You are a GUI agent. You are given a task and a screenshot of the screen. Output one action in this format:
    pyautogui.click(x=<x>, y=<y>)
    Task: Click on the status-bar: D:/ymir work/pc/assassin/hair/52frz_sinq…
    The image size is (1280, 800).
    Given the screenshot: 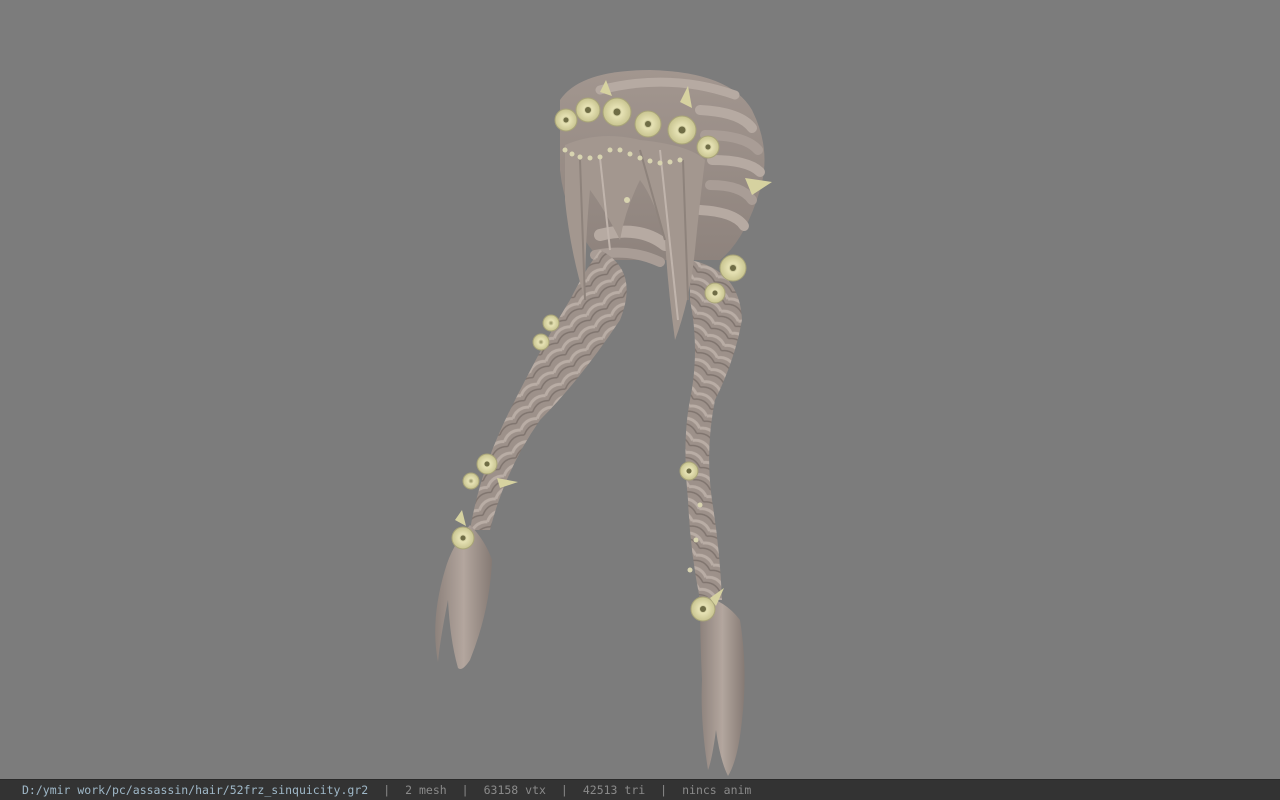 What is the action you would take?
    pyautogui.click(x=640, y=789)
    